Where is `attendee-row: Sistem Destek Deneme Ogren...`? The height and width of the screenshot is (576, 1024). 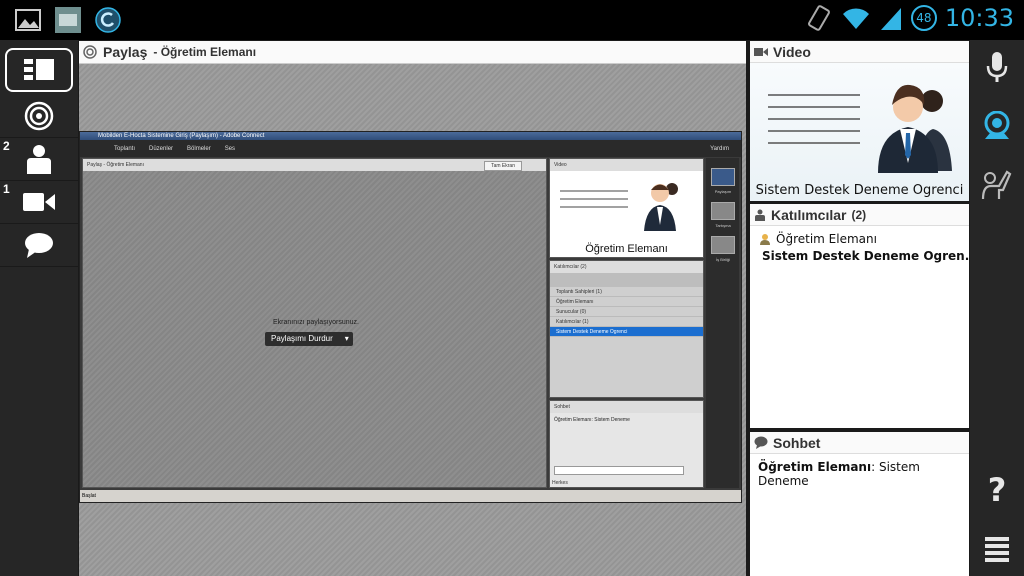 attendee-row: Sistem Destek Deneme Ogren... is located at coordinates (859, 255).